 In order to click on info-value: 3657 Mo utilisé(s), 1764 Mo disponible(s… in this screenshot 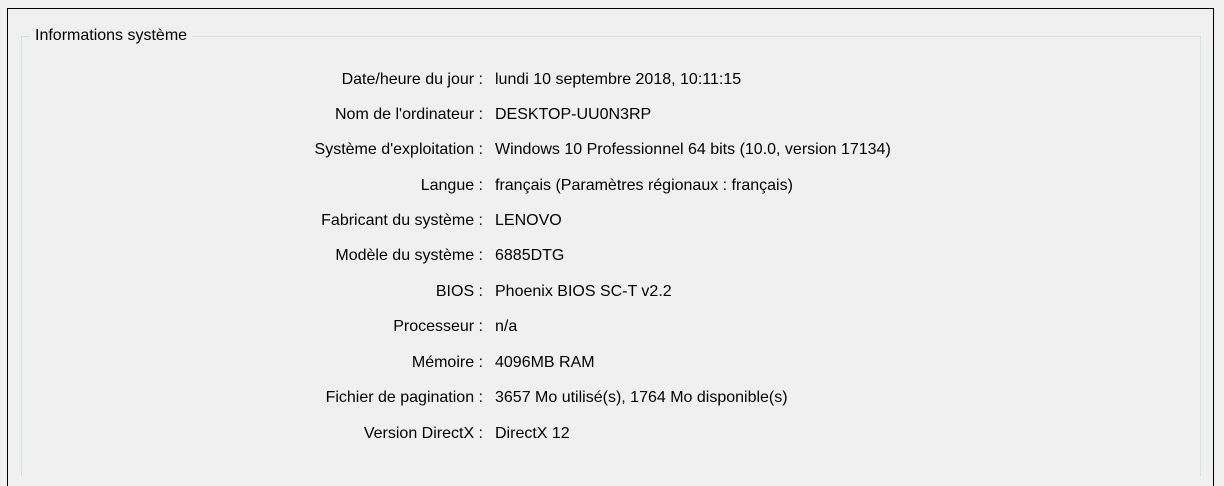, I will do `click(641, 397)`.